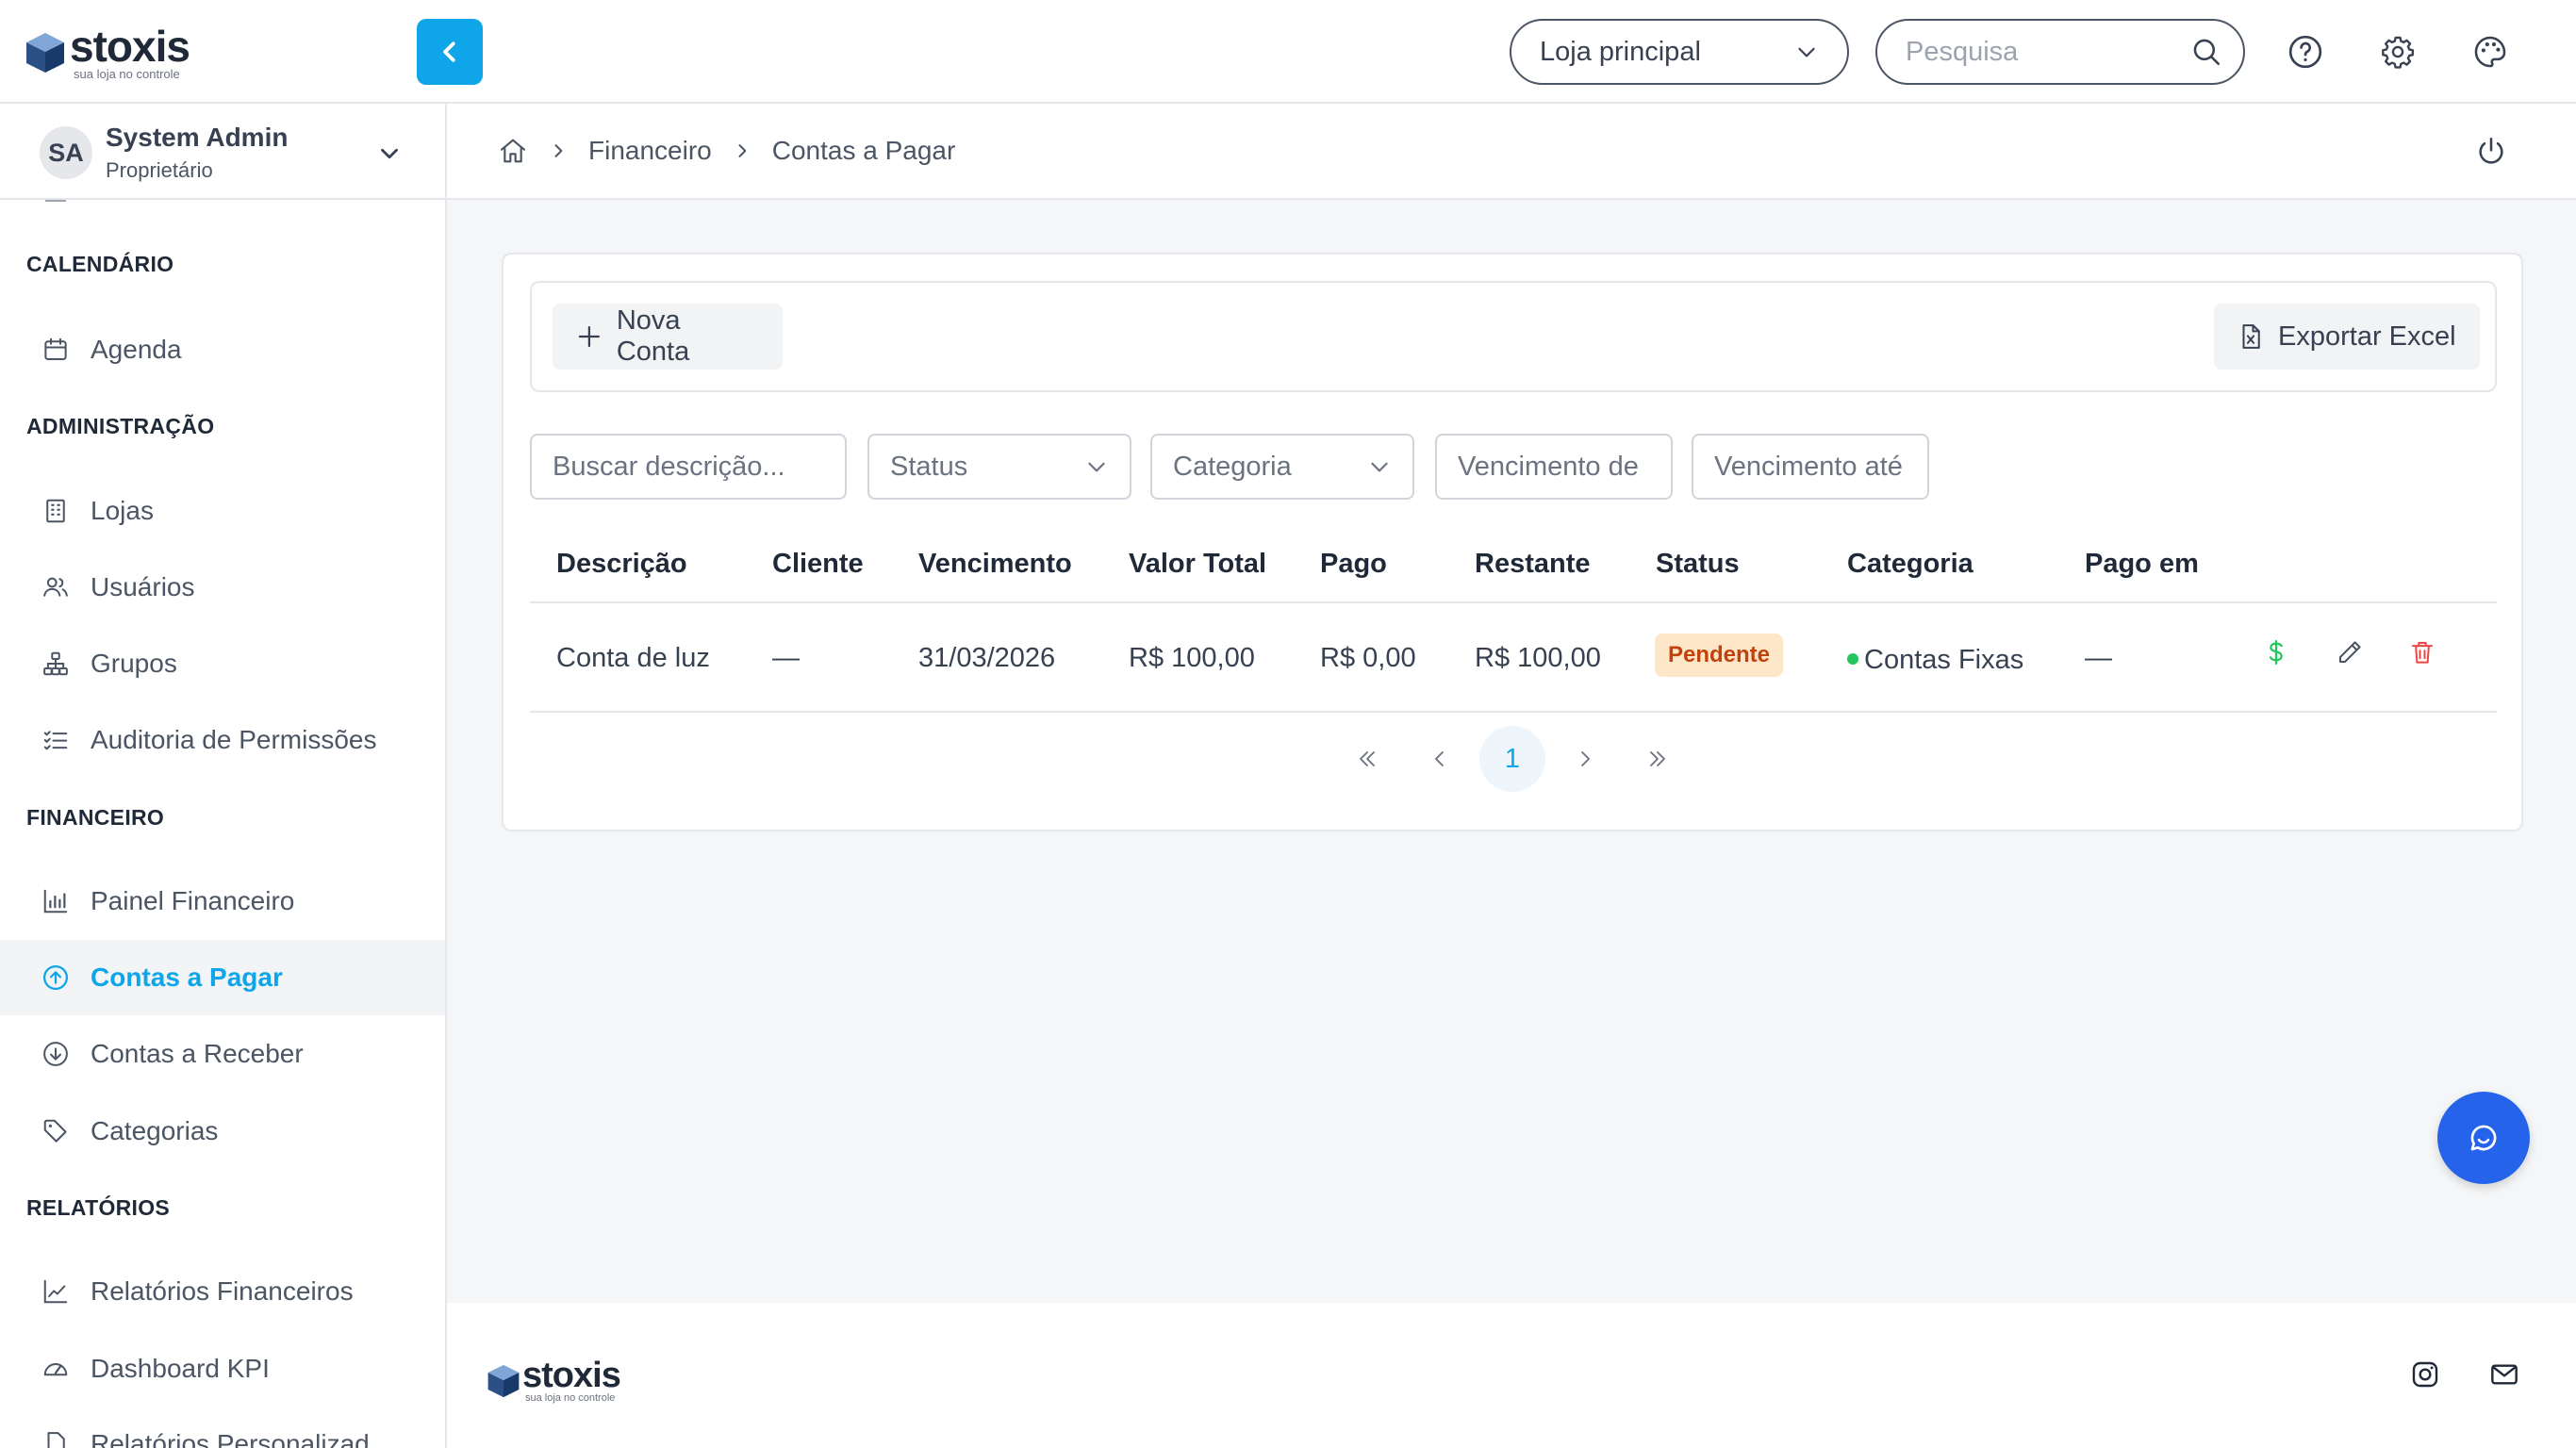 The width and height of the screenshot is (2576, 1448). I want to click on export-excel-button: Exportar Excel, so click(2347, 337).